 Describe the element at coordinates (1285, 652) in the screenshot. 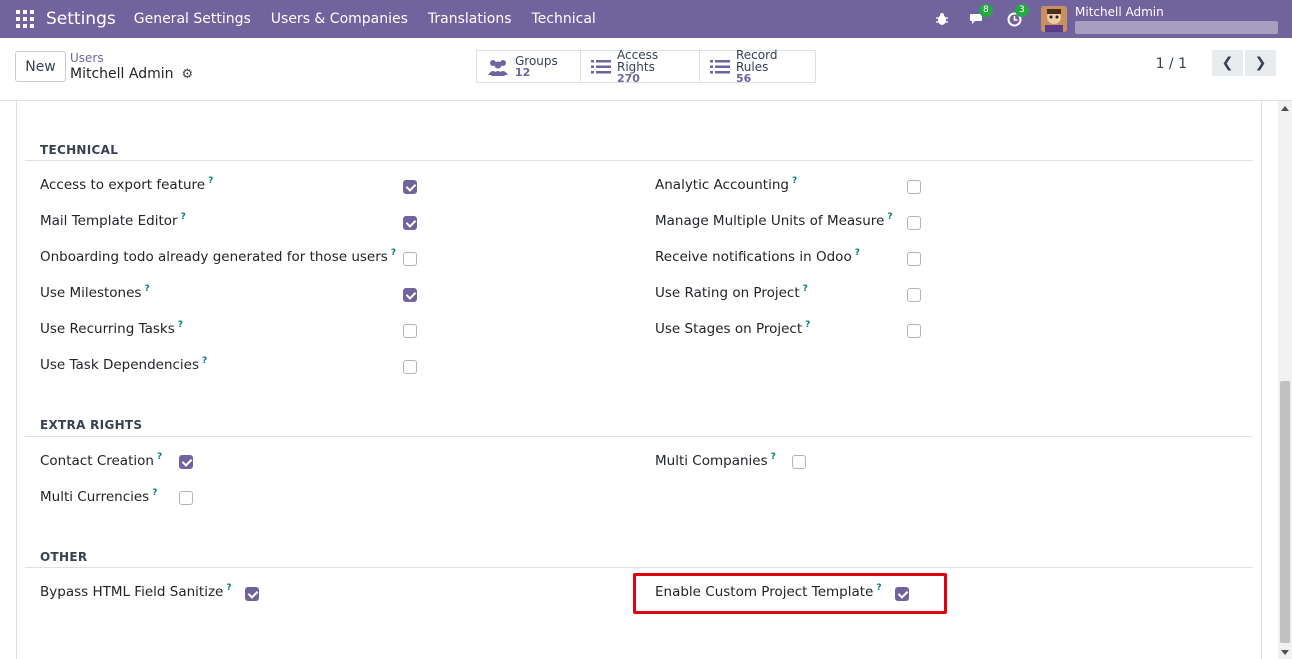

I see `scroll-down-arrow-icon` at that location.